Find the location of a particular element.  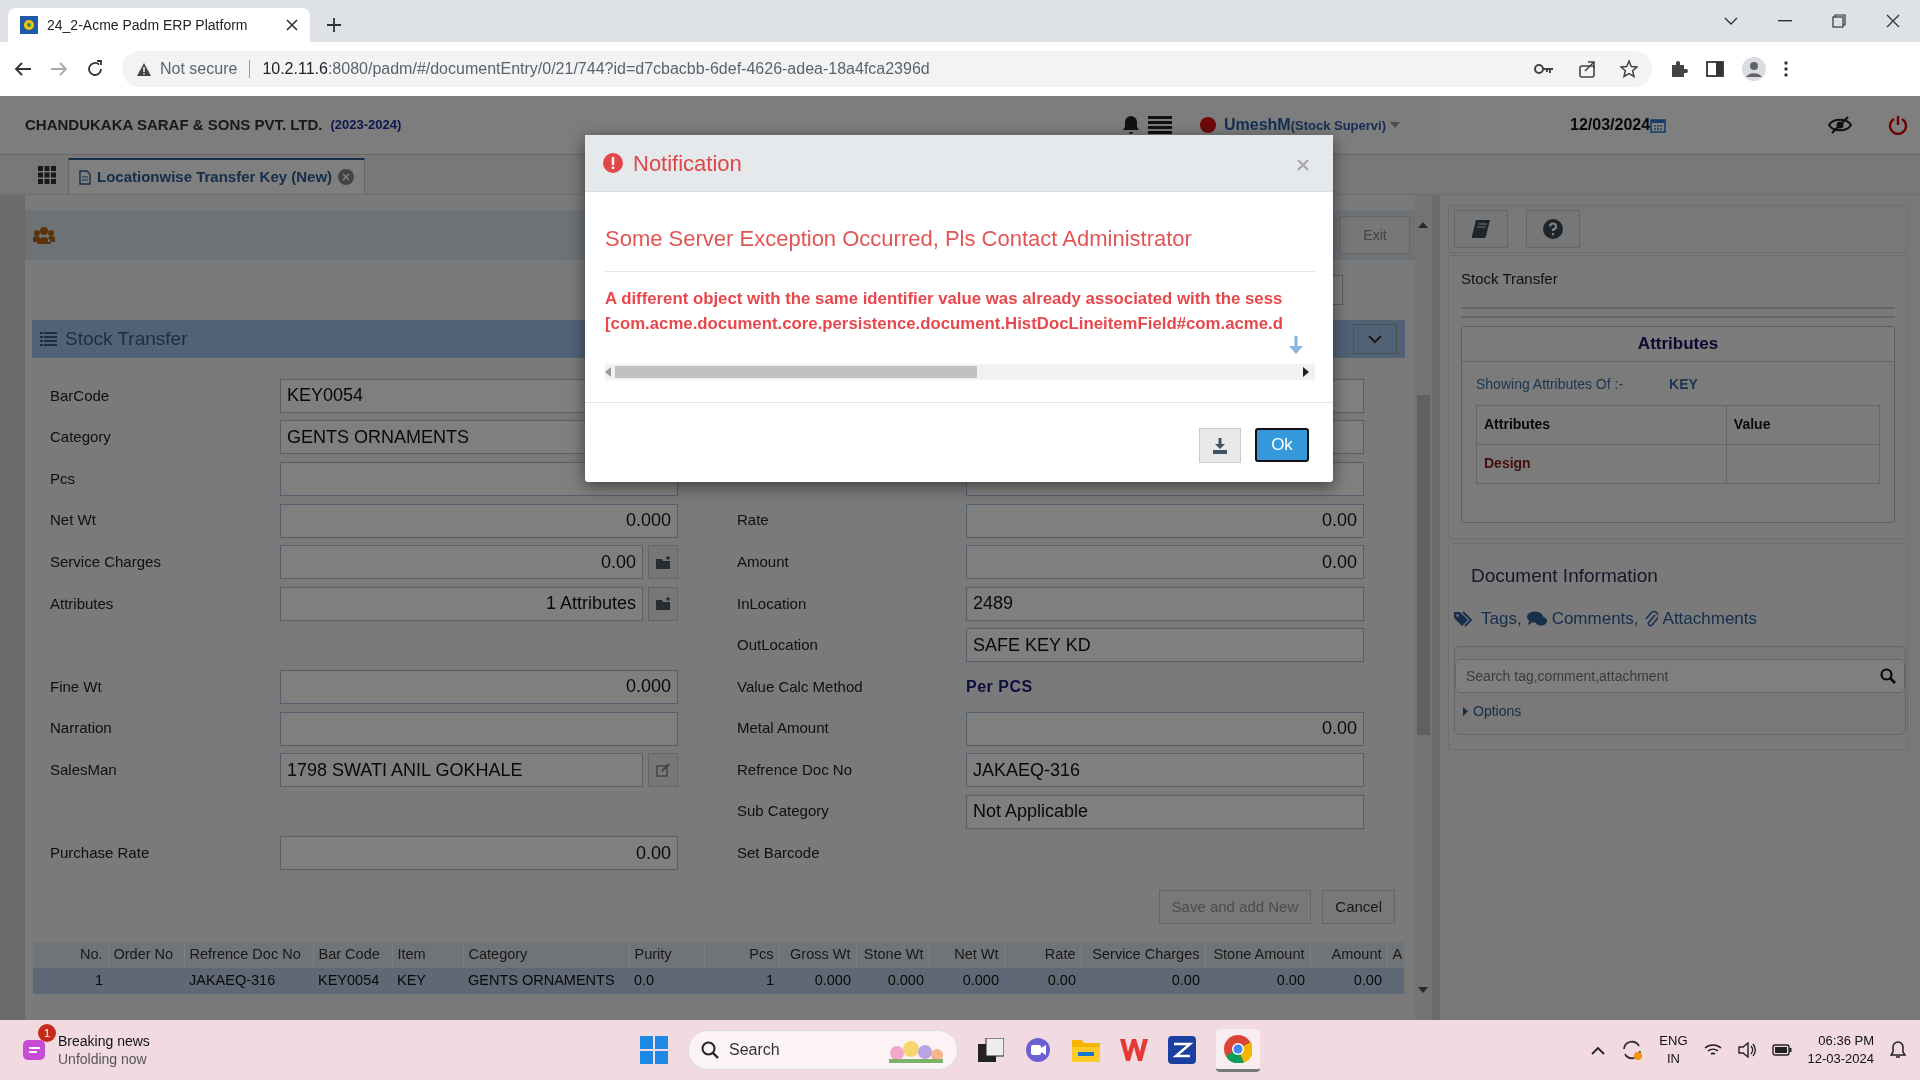

star-icon is located at coordinates (1629, 69).